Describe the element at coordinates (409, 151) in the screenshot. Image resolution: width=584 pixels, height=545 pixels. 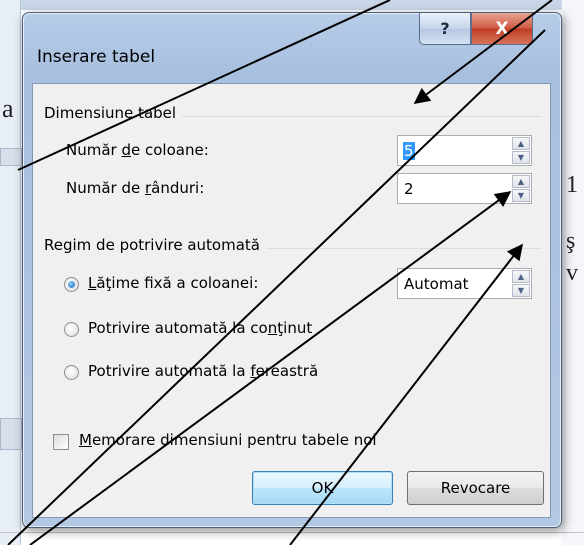
I see `columns-value: 5` at that location.